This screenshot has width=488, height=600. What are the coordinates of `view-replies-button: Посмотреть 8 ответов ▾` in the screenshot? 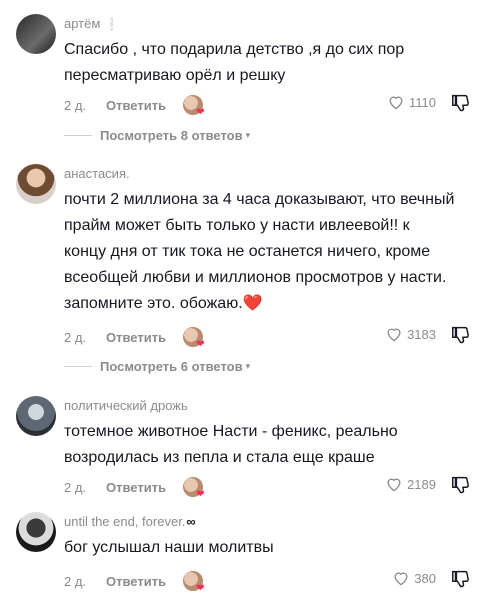 It's located at (157, 135).